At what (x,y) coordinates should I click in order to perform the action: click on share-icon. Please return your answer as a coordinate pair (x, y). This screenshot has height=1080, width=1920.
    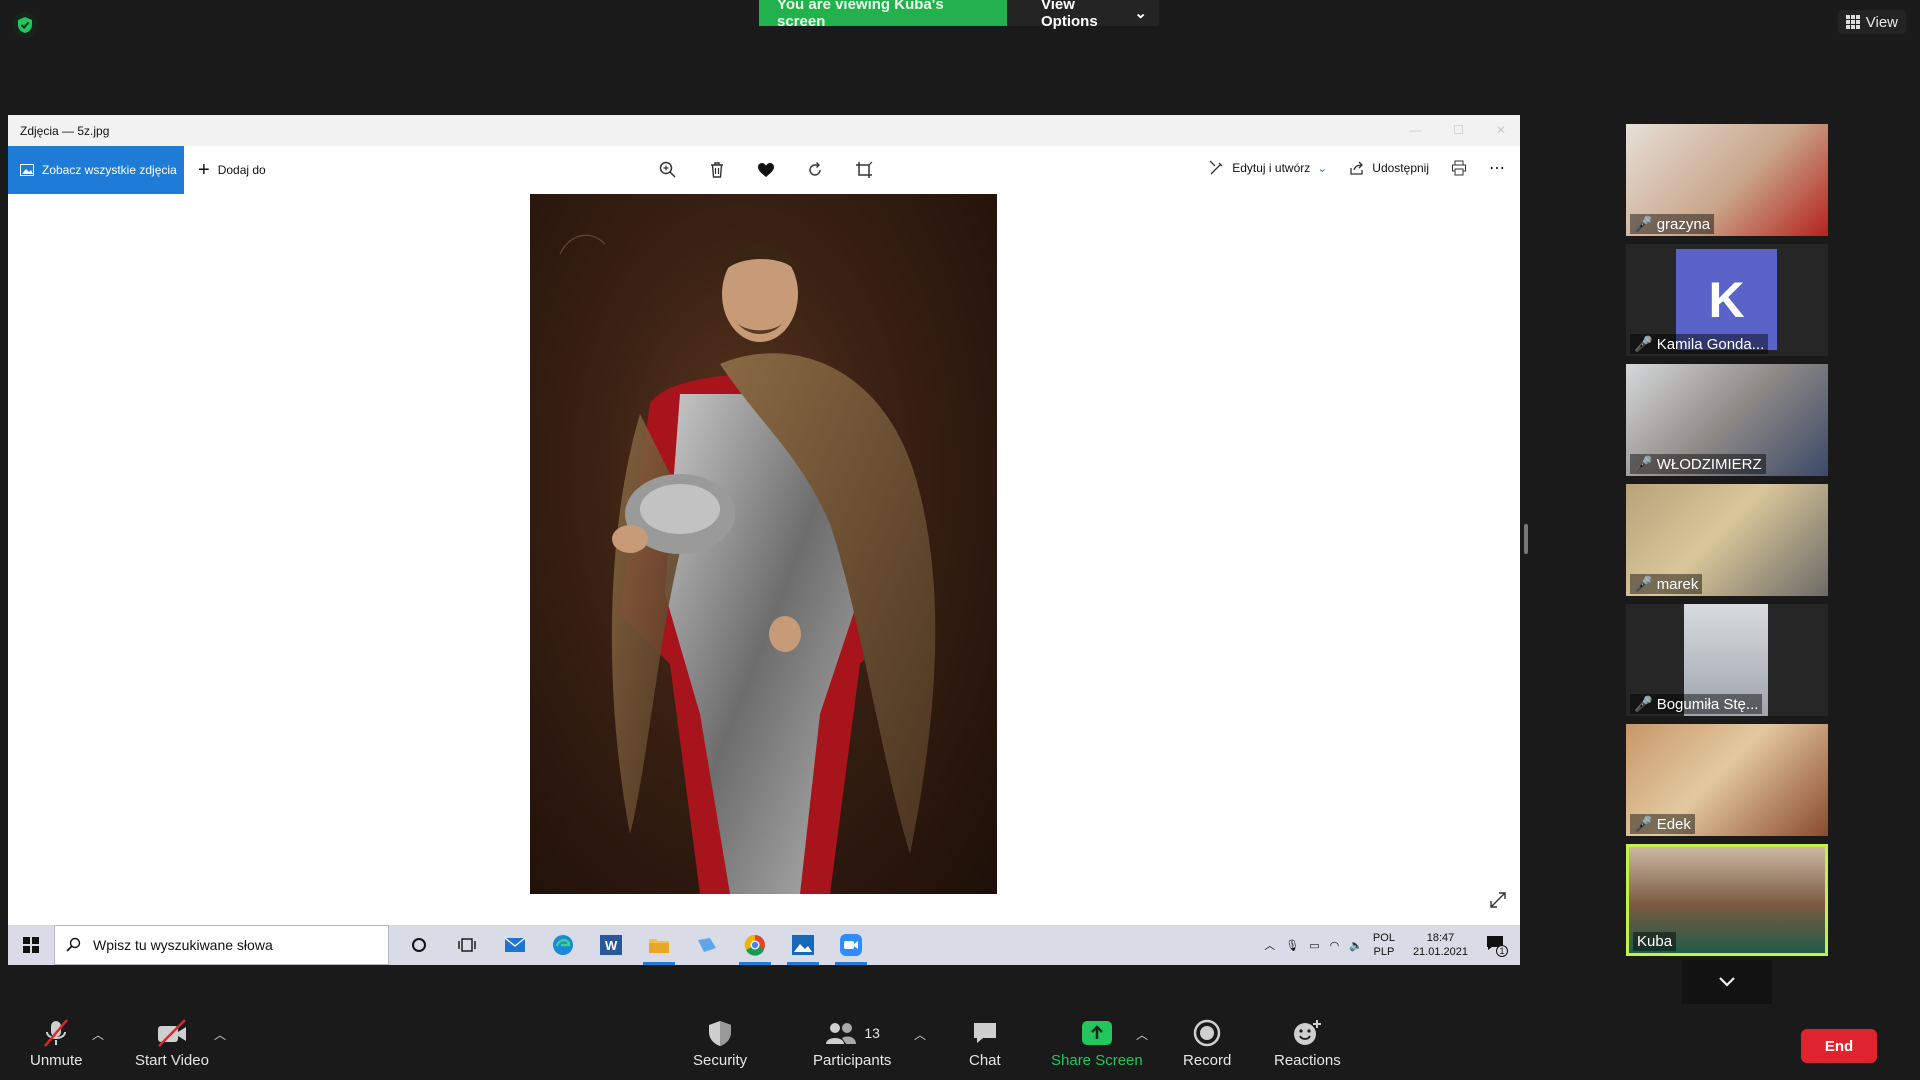
    Looking at the image, I should click on (1357, 168).